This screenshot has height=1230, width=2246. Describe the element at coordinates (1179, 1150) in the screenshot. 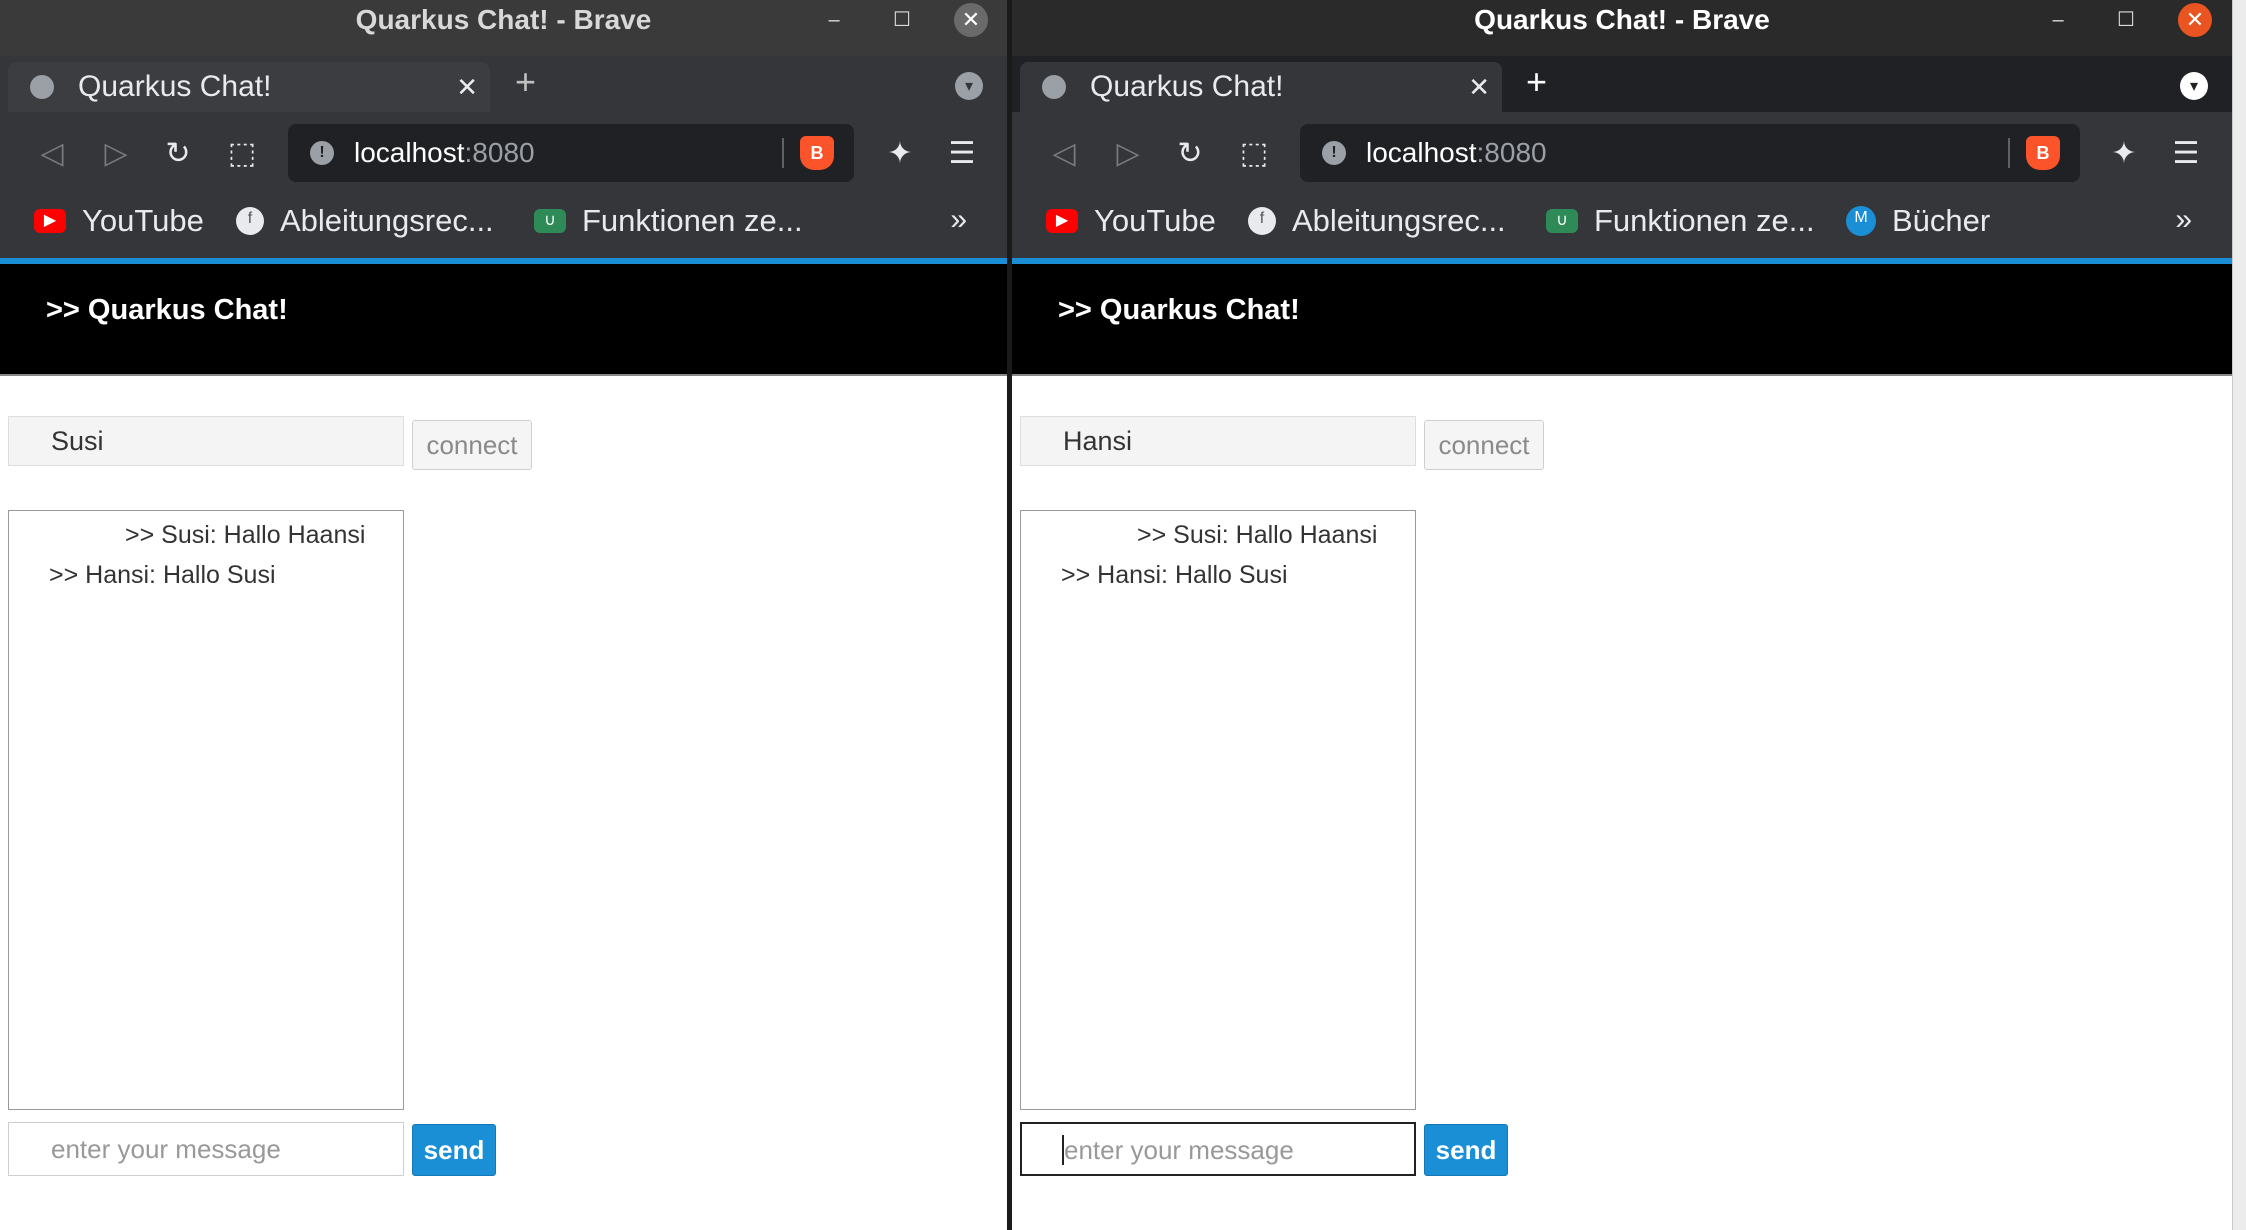

I see `message-placeholder: enter your message` at that location.